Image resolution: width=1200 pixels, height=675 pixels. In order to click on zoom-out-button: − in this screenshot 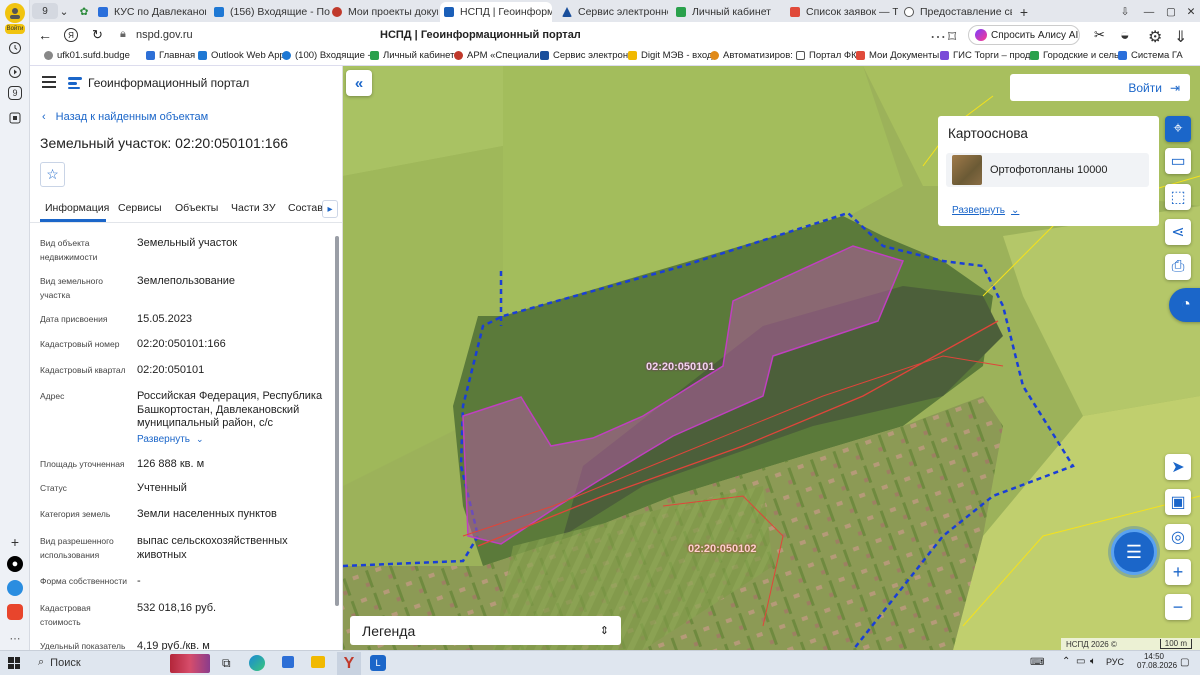, I will do `click(1178, 607)`.